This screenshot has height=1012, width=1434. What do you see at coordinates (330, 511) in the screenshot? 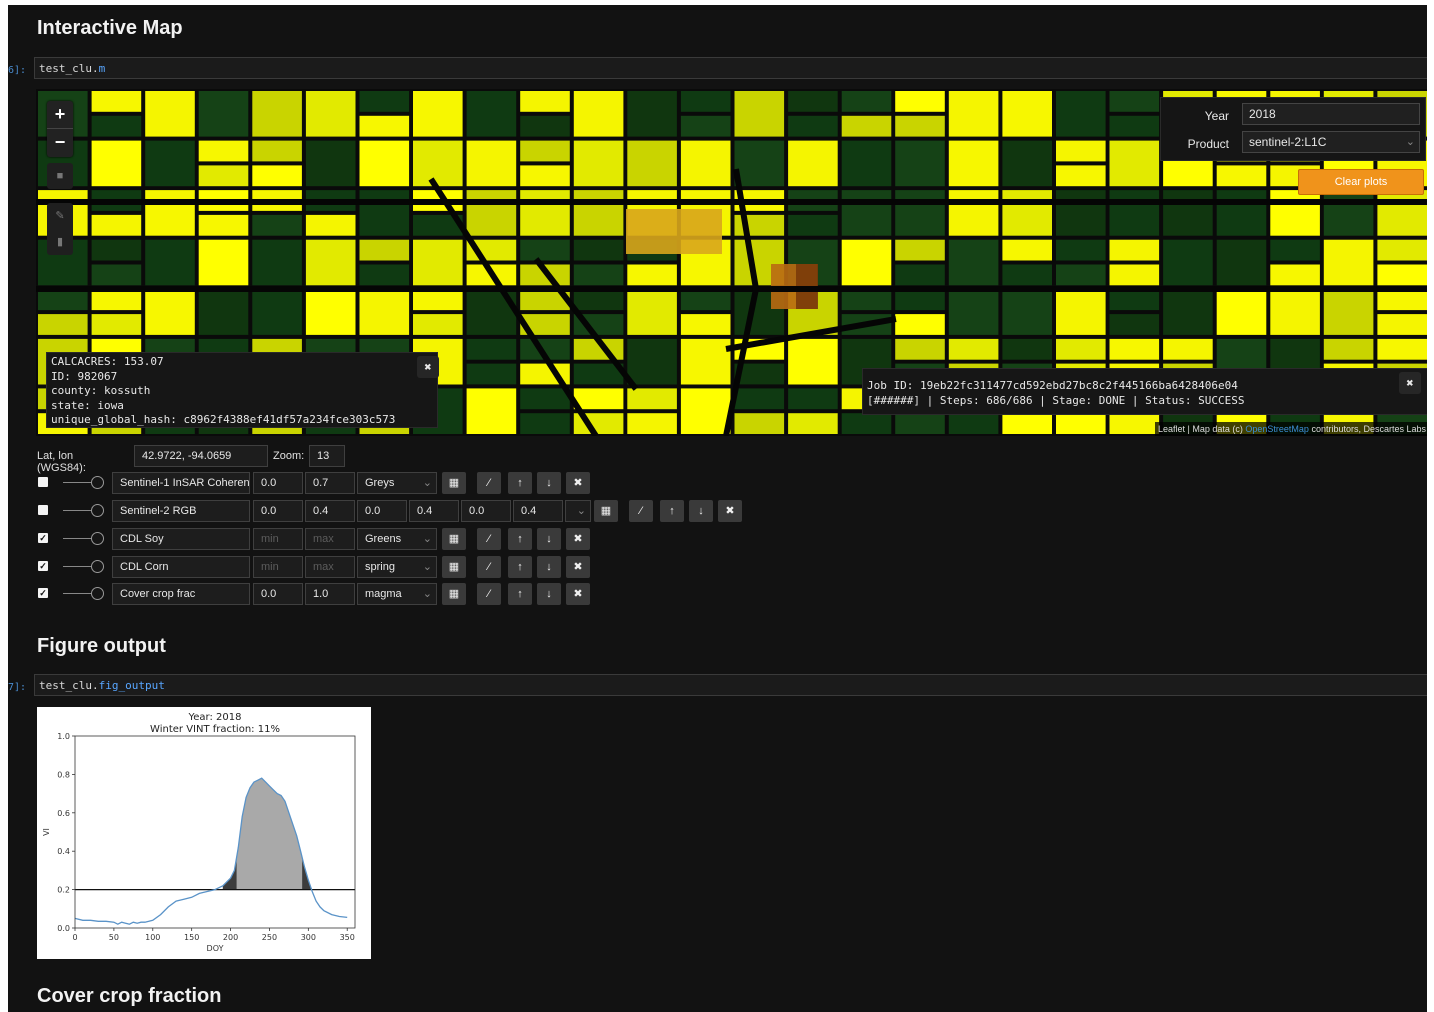
I see `red-max-input: 0.4` at bounding box center [330, 511].